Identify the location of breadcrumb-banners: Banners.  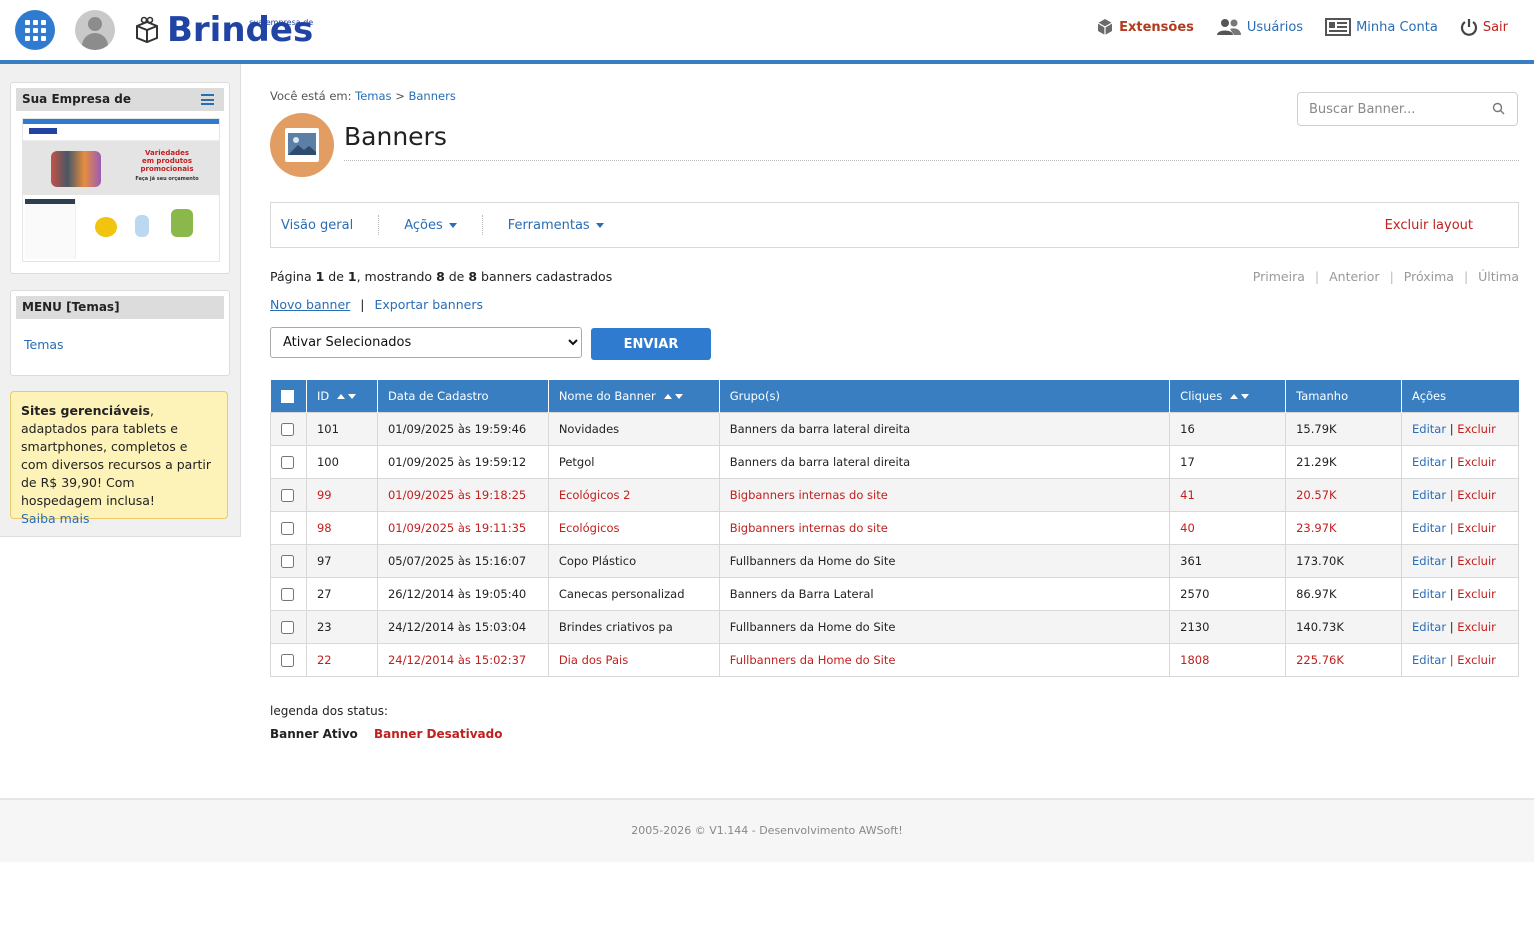
(432, 96).